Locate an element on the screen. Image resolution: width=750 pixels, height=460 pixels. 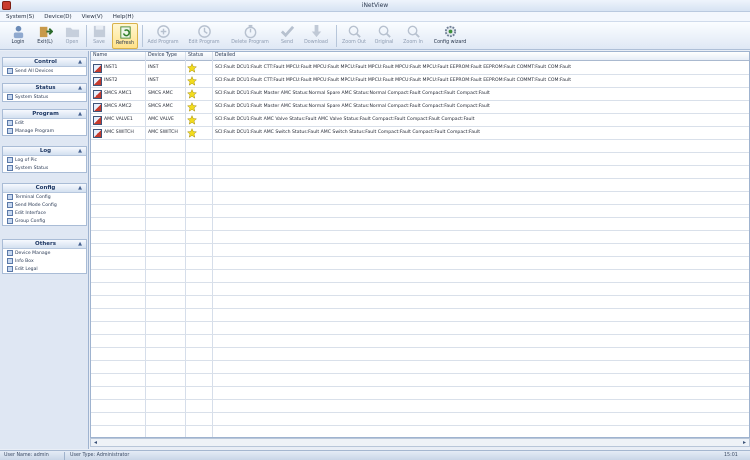
sidebar-item-terminal-config: Terminal Config is located at coordinates (44, 197).